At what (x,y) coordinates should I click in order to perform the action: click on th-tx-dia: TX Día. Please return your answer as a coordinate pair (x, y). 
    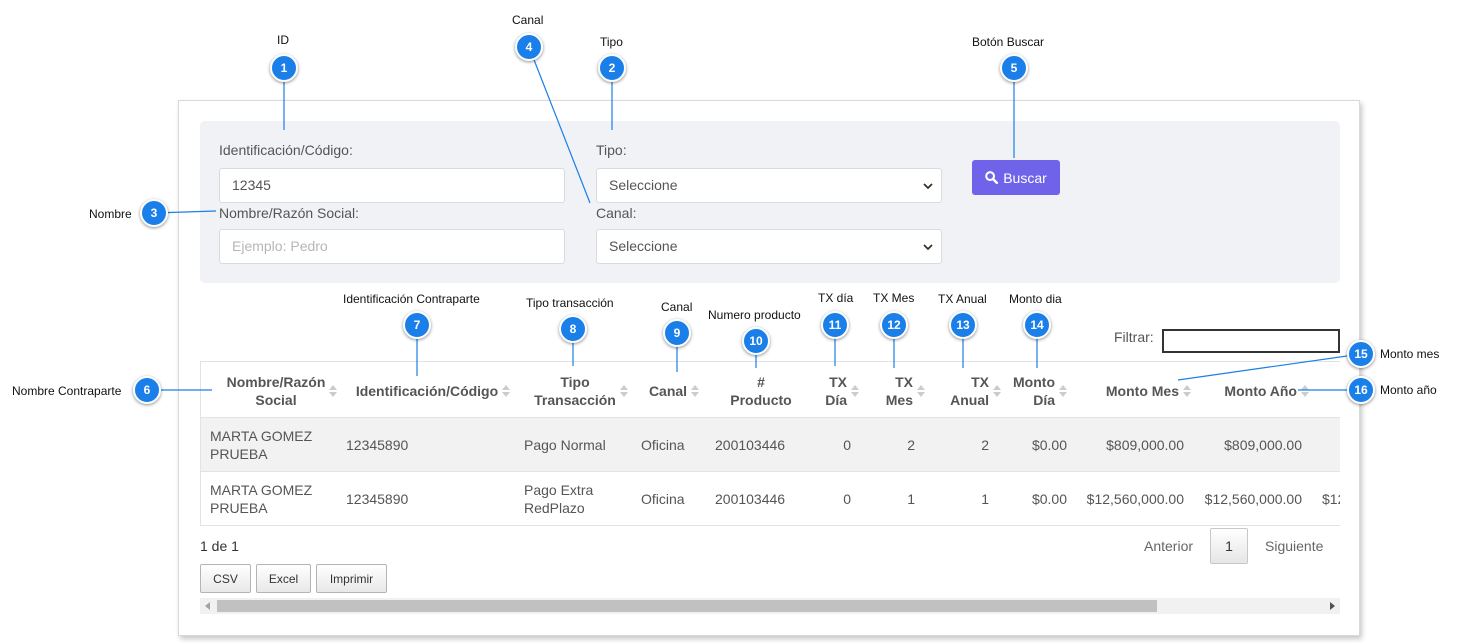
    Looking at the image, I should click on (839, 390).